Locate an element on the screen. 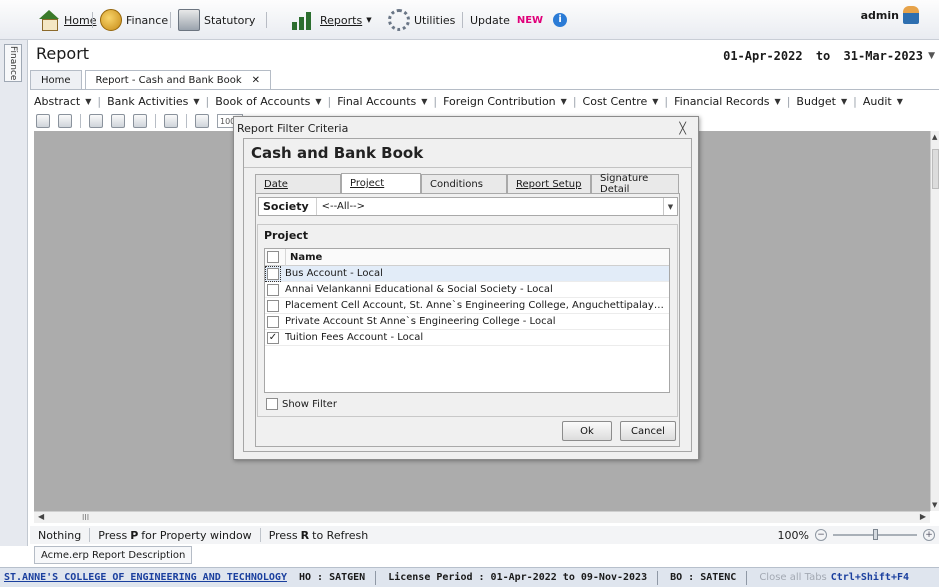 This screenshot has height=587, width=939. zoom-slider is located at coordinates (875, 534).